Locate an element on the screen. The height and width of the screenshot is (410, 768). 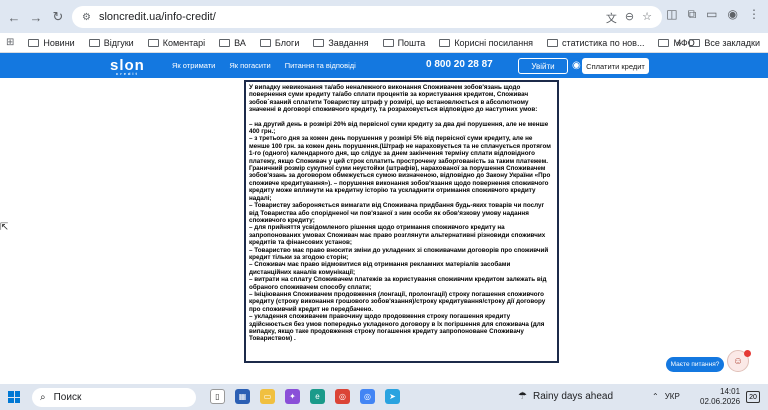
edge-icon: e is located at coordinates (317, 396).